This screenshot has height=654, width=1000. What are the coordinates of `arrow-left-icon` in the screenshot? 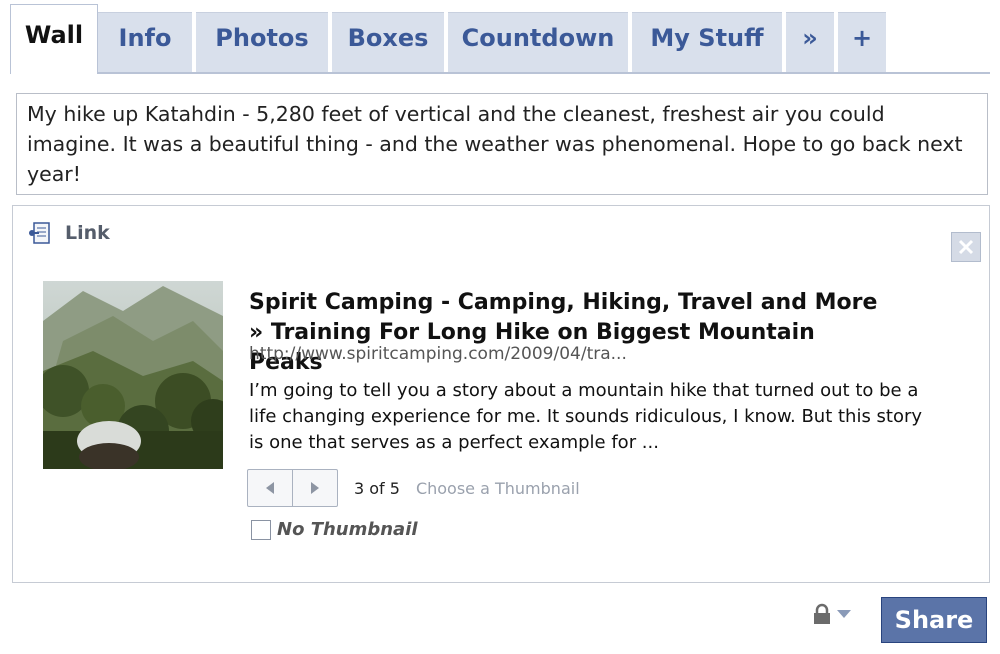 It's located at (270, 488).